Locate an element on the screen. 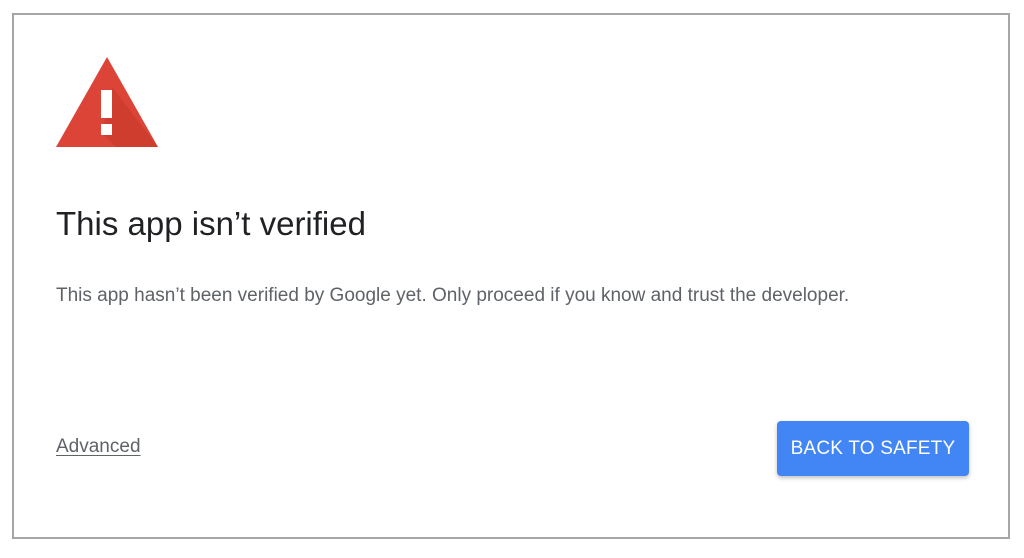 This screenshot has height=558, width=1024. warning-triangle-icon is located at coordinates (107, 102).